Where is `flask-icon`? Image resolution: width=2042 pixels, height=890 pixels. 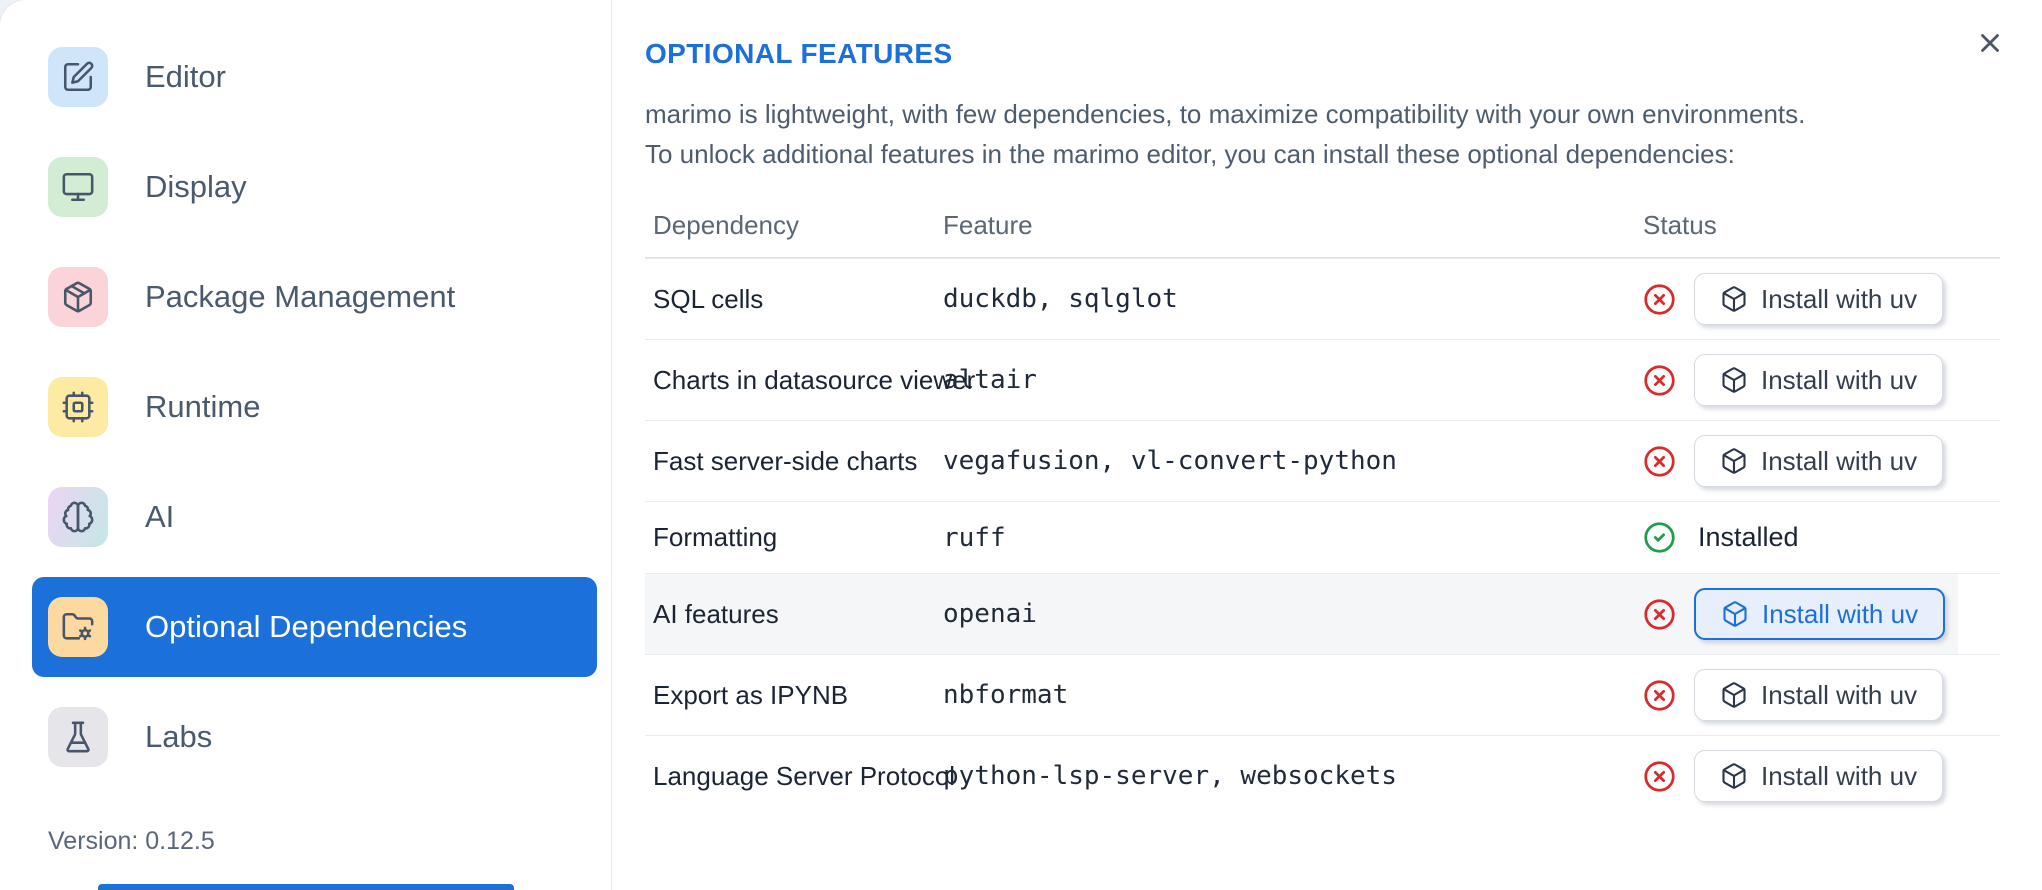
flask-icon is located at coordinates (78, 737).